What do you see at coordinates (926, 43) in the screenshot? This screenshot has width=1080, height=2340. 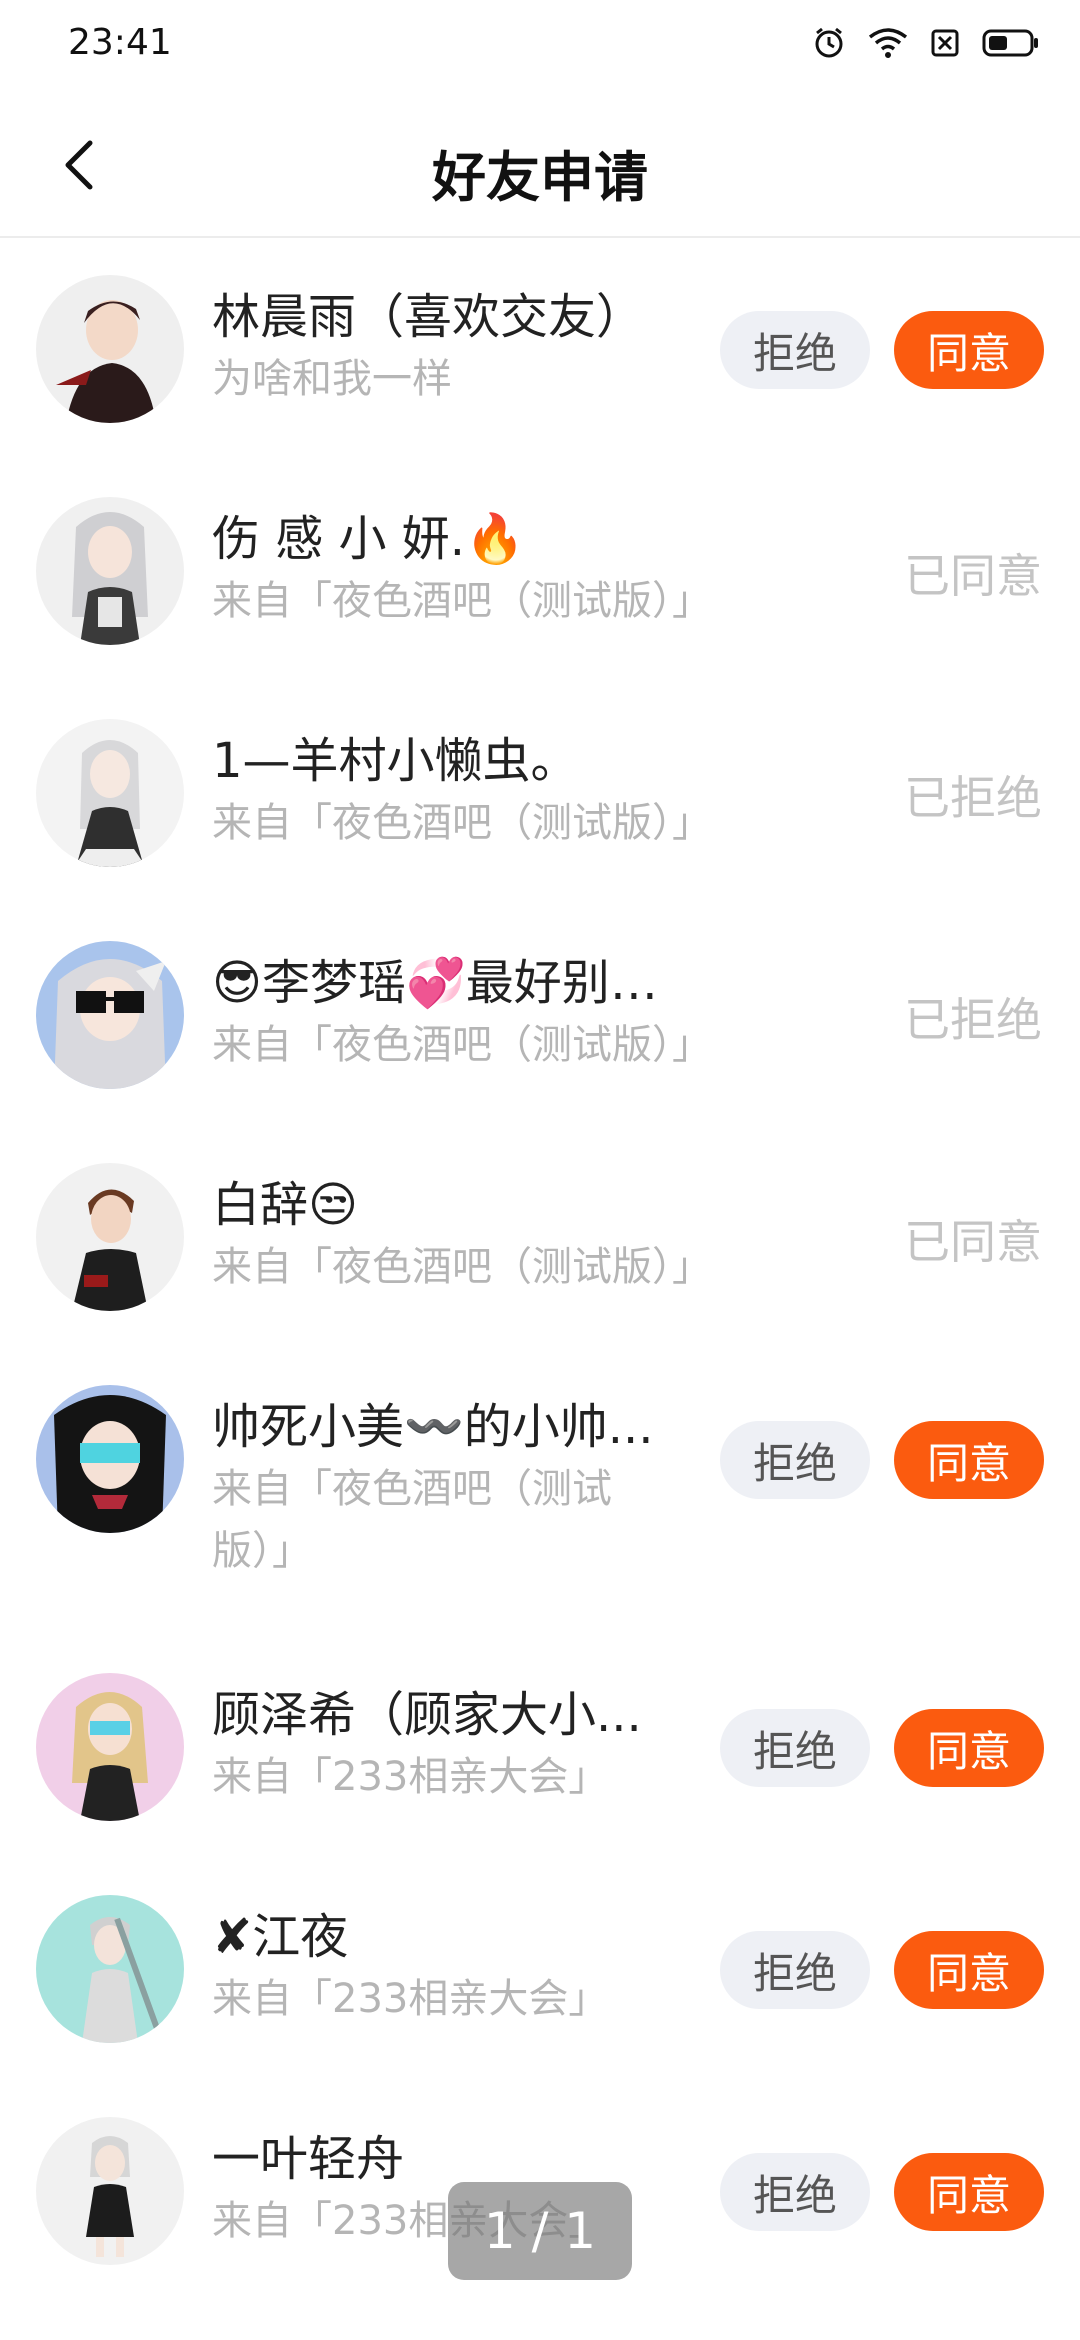 I see `status-icons` at bounding box center [926, 43].